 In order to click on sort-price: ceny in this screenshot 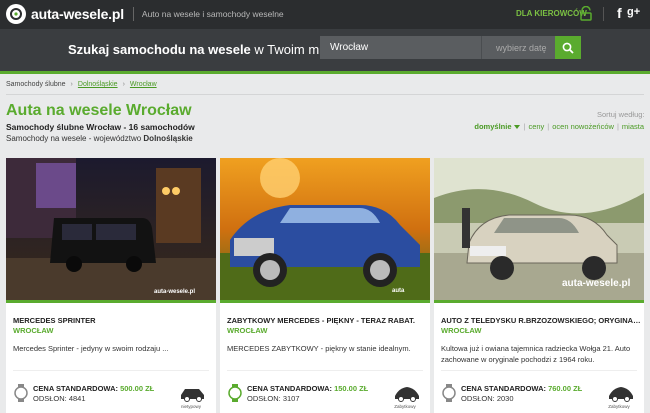, I will do `click(536, 126)`.